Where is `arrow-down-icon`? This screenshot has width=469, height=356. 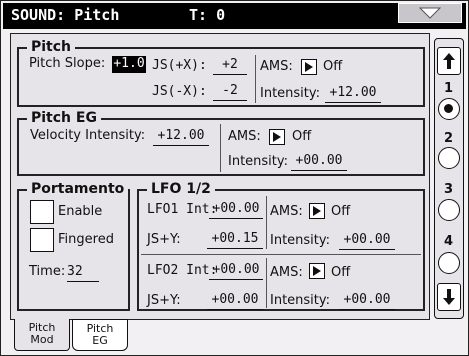 arrow-down-icon is located at coordinates (449, 297).